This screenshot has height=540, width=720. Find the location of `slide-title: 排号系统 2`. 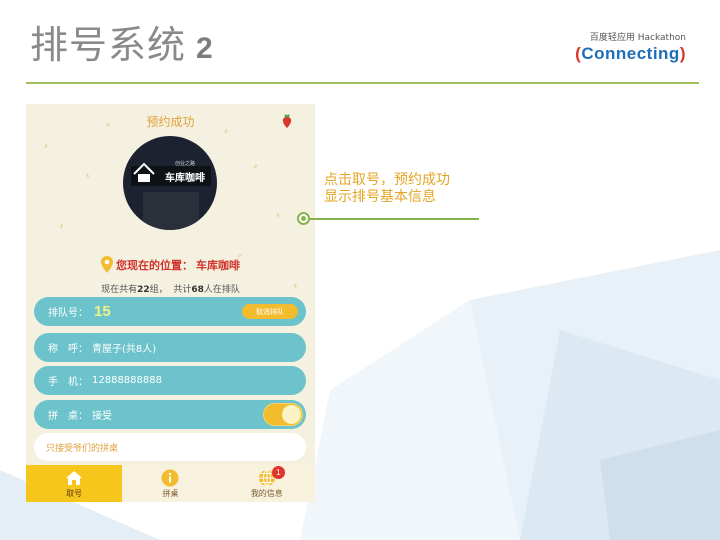

slide-title: 排号系统 2 is located at coordinates (122, 41).